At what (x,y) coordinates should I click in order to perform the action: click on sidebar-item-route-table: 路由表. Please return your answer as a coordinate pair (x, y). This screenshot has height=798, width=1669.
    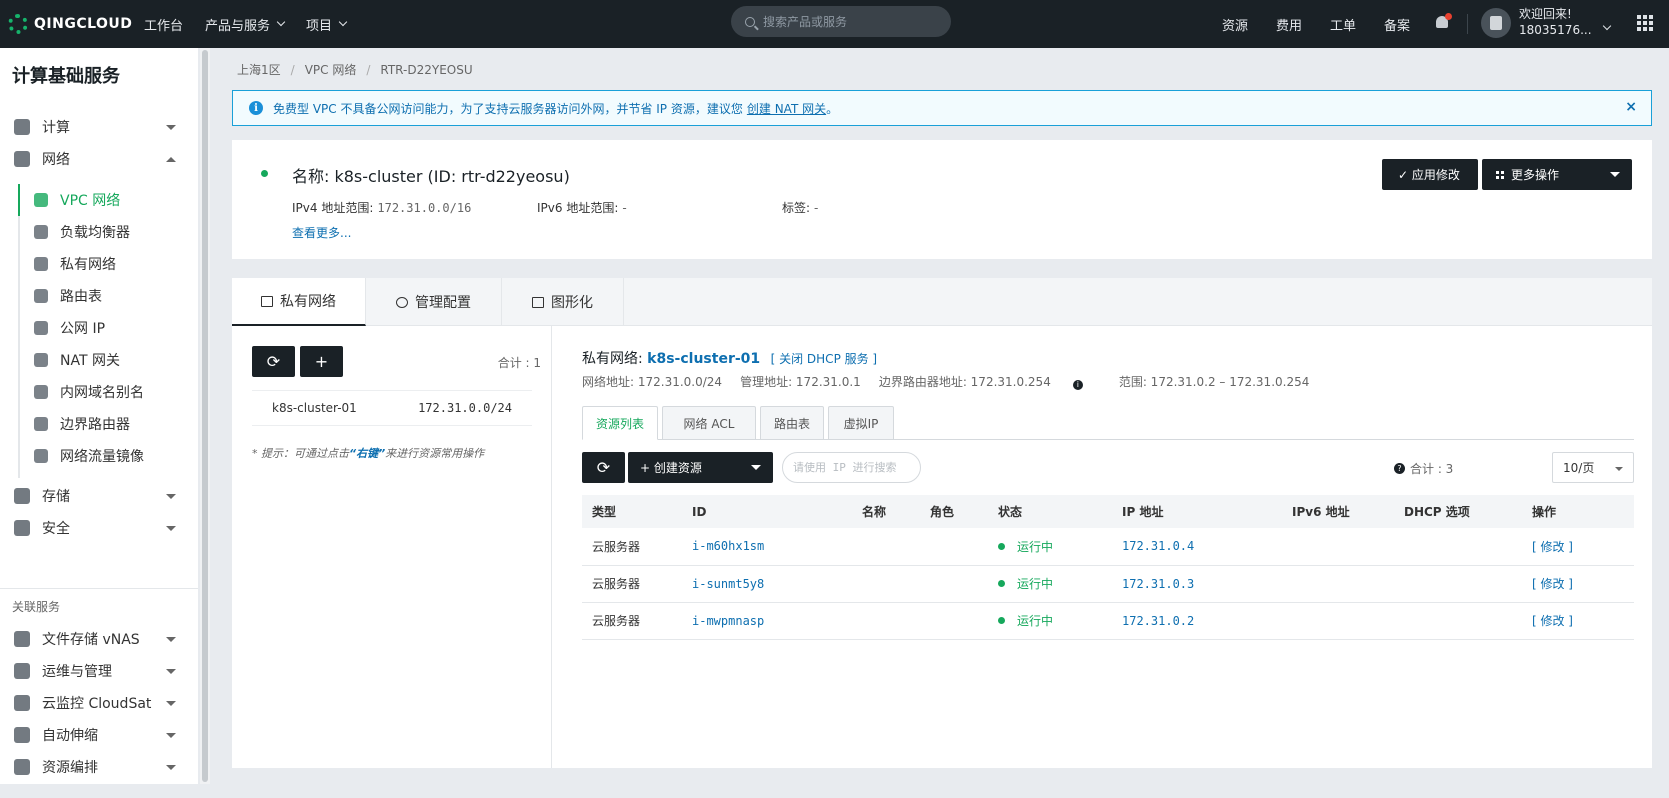
    Looking at the image, I should click on (108, 296).